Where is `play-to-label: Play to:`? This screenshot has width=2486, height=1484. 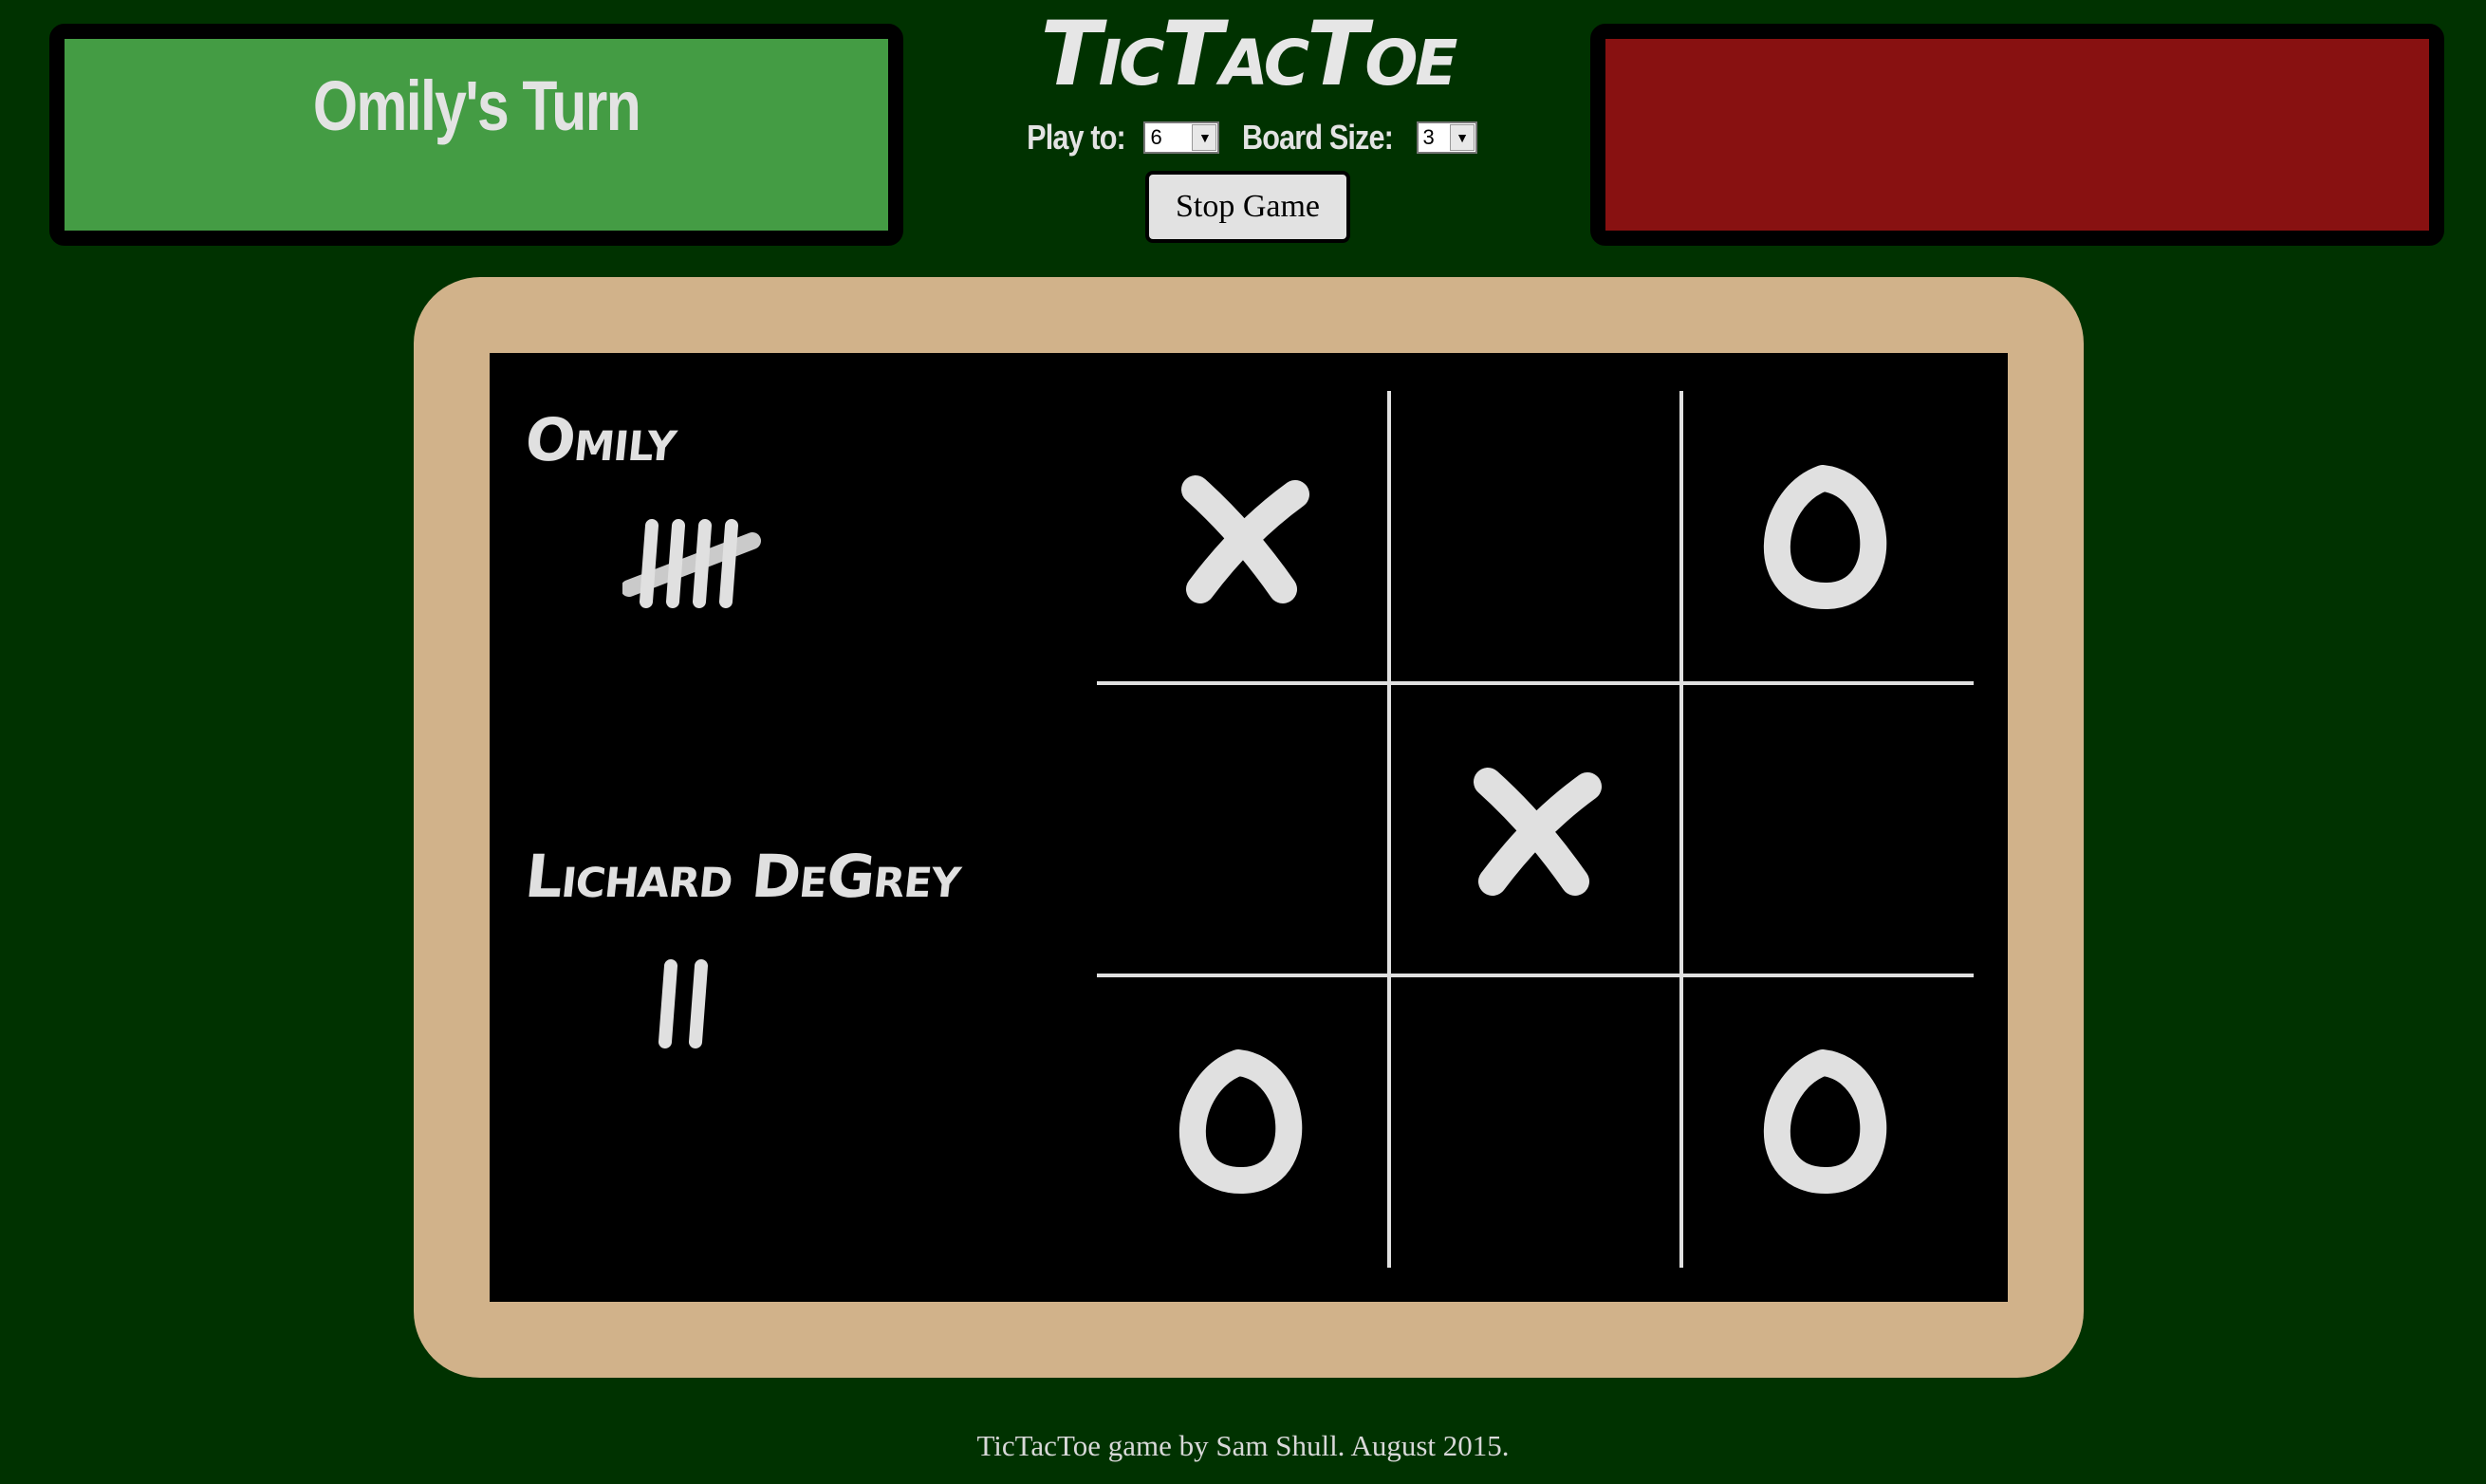
play-to-label: Play to: is located at coordinates (1077, 138).